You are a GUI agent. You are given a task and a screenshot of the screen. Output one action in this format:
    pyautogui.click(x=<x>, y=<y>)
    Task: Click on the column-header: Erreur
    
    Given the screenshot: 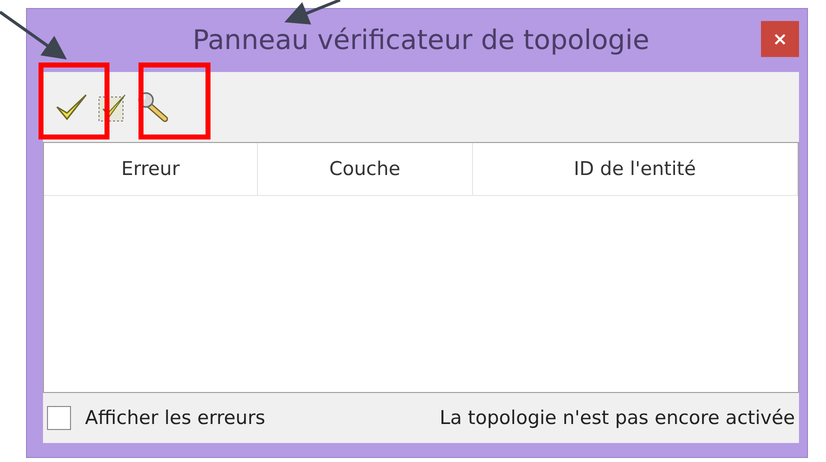 What is the action you would take?
    pyautogui.click(x=151, y=169)
    